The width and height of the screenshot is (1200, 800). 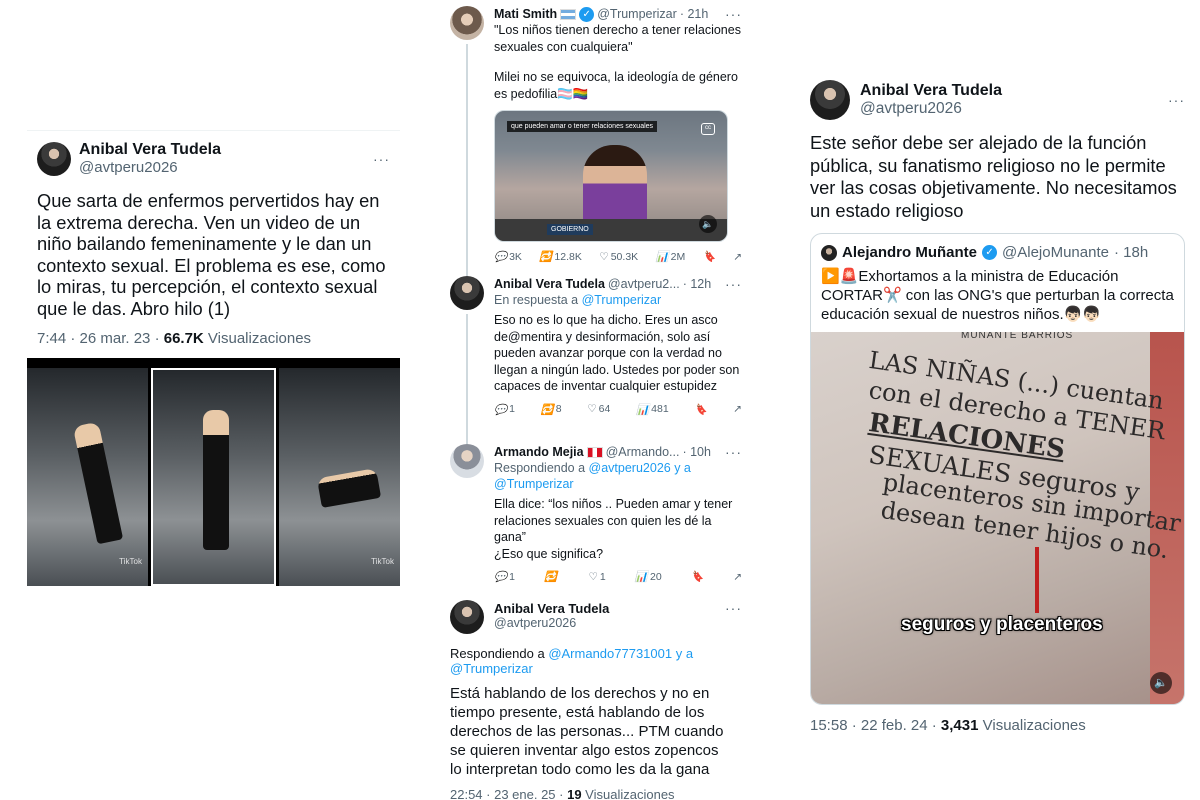 I want to click on views-label: Visualizaciones, so click(x=1032, y=725).